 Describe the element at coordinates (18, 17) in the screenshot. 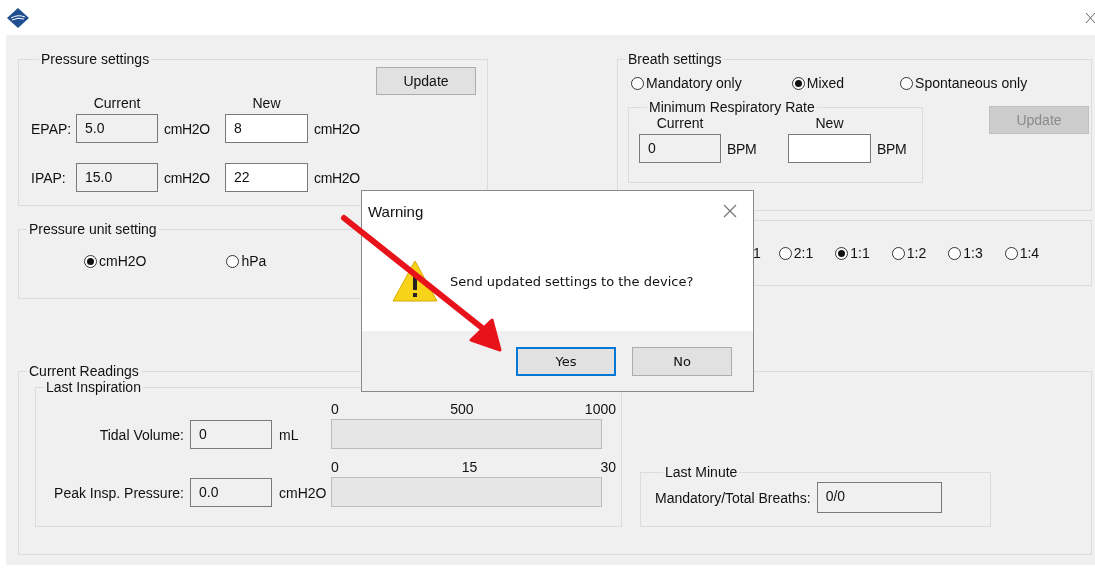

I see `app-logo-icon` at that location.